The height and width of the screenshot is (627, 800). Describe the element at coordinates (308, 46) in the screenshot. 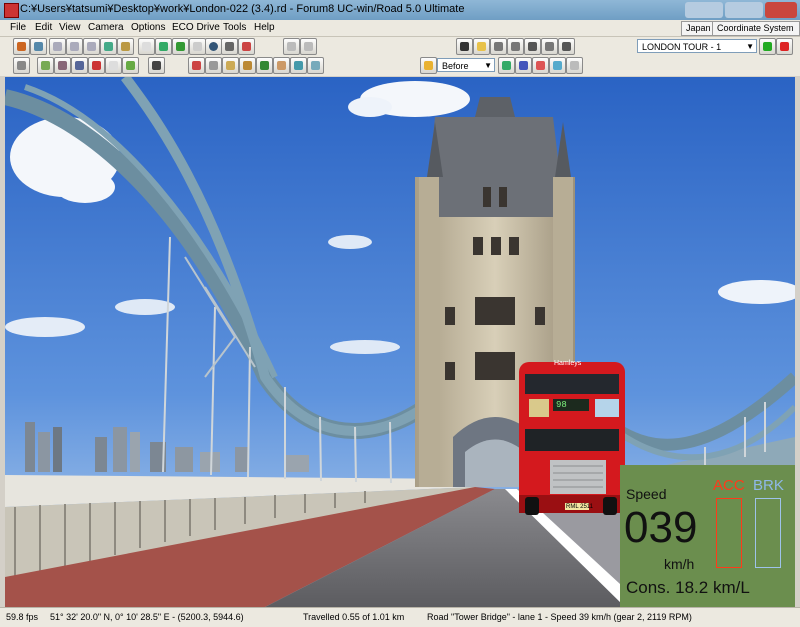

I see `chart-icon` at that location.